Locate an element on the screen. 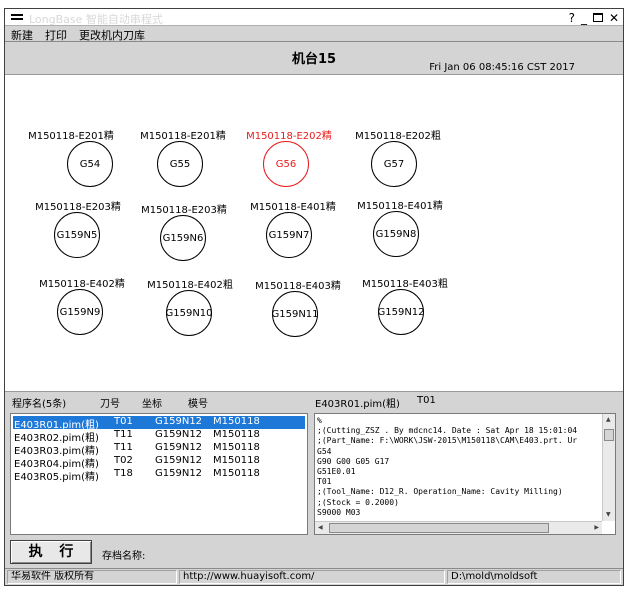  slot-part-label: M150118-E403精 is located at coordinates (298, 286).